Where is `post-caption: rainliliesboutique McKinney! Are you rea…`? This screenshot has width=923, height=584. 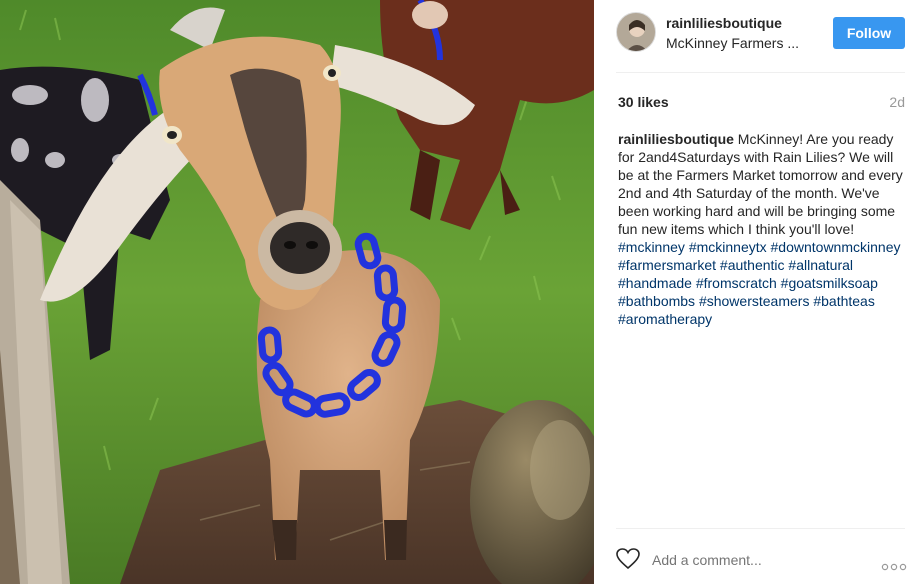
post-caption: rainliliesboutique McKinney! Are you rea… is located at coordinates (763, 229).